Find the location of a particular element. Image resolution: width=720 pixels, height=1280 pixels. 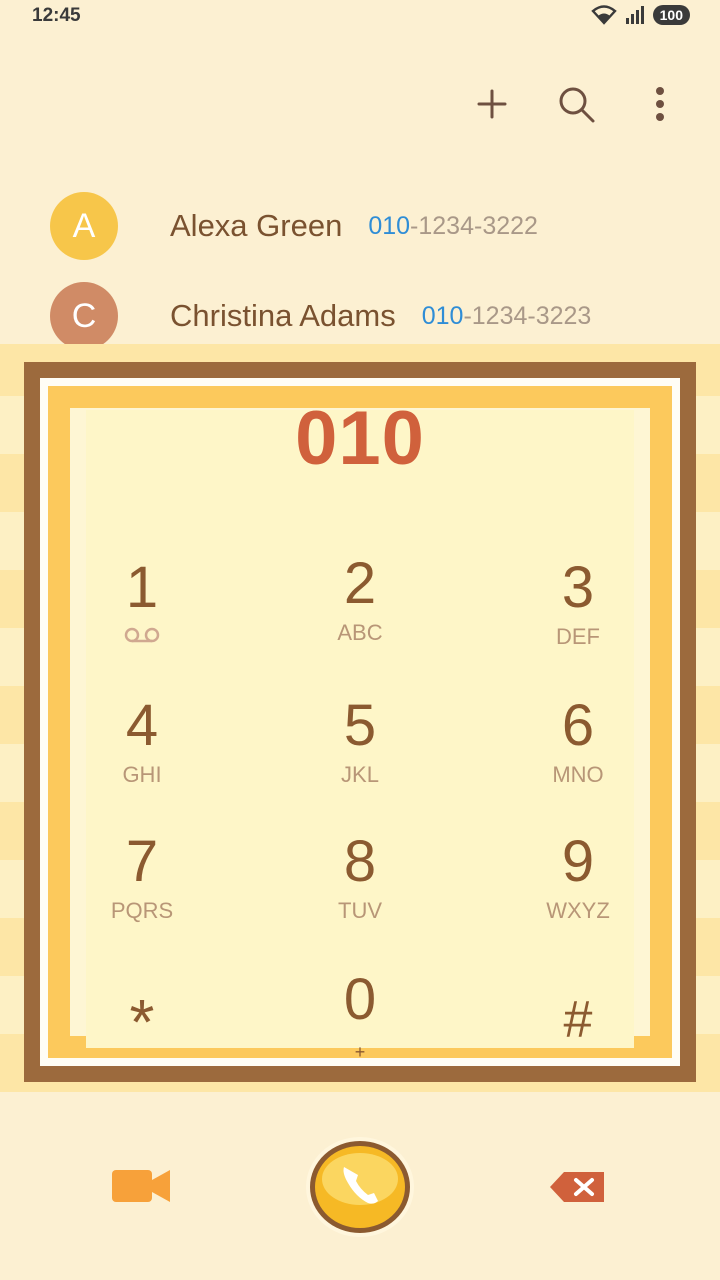

key-letters: ABC is located at coordinates (360, 632).